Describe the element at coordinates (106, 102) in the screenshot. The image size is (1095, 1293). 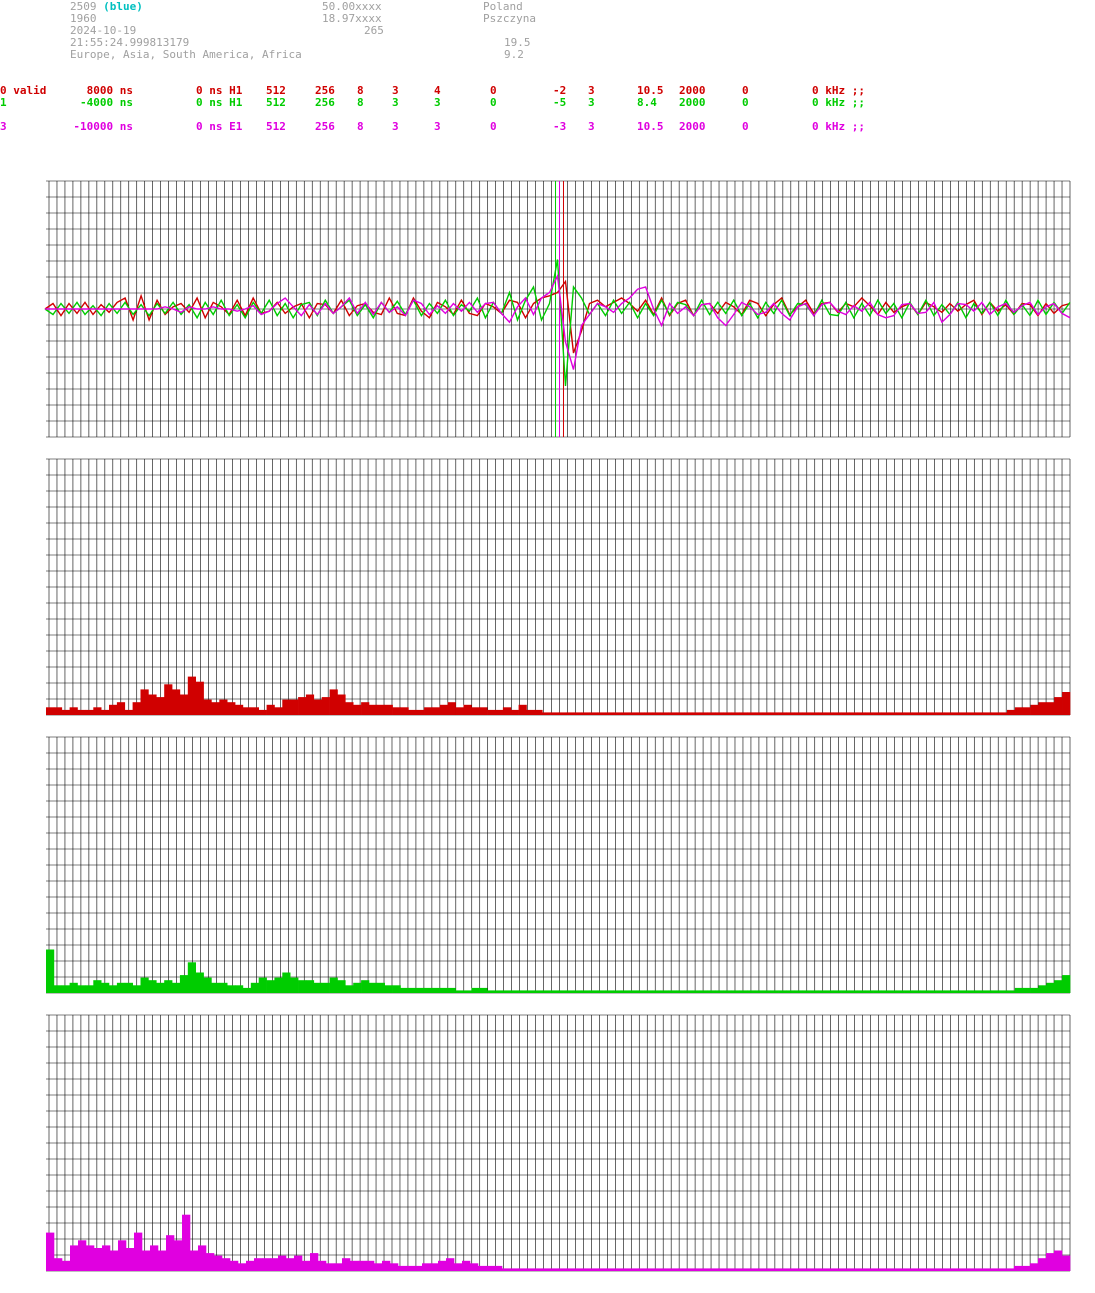
I see `channel-cell: -4000 ns` at that location.